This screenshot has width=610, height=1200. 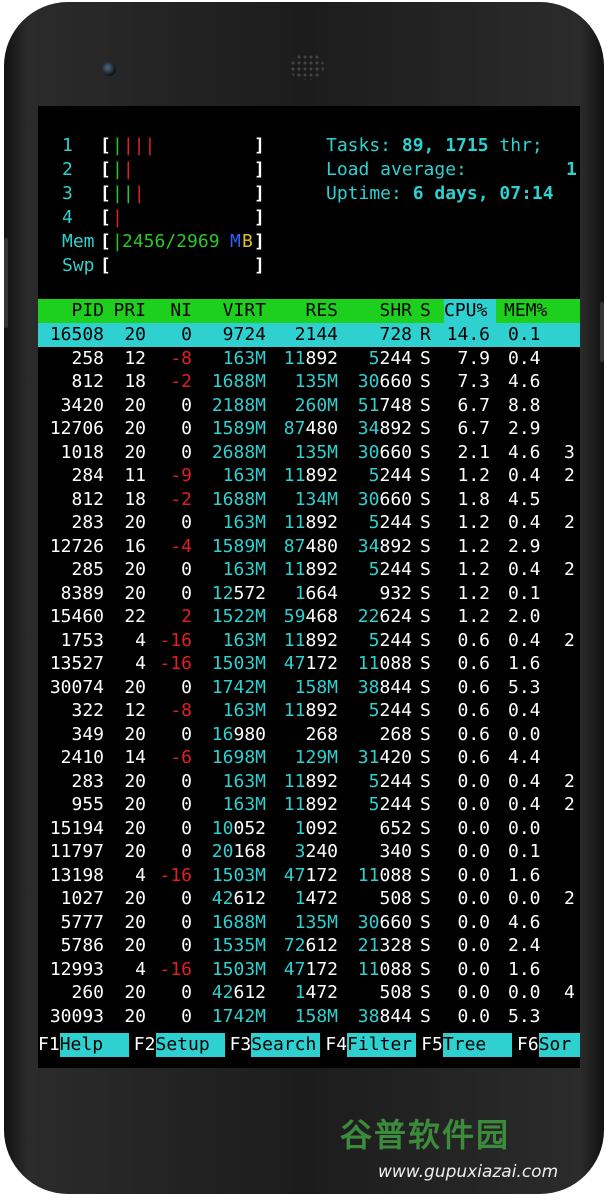 I want to click on cell-res: 11892, so click(x=310, y=569).